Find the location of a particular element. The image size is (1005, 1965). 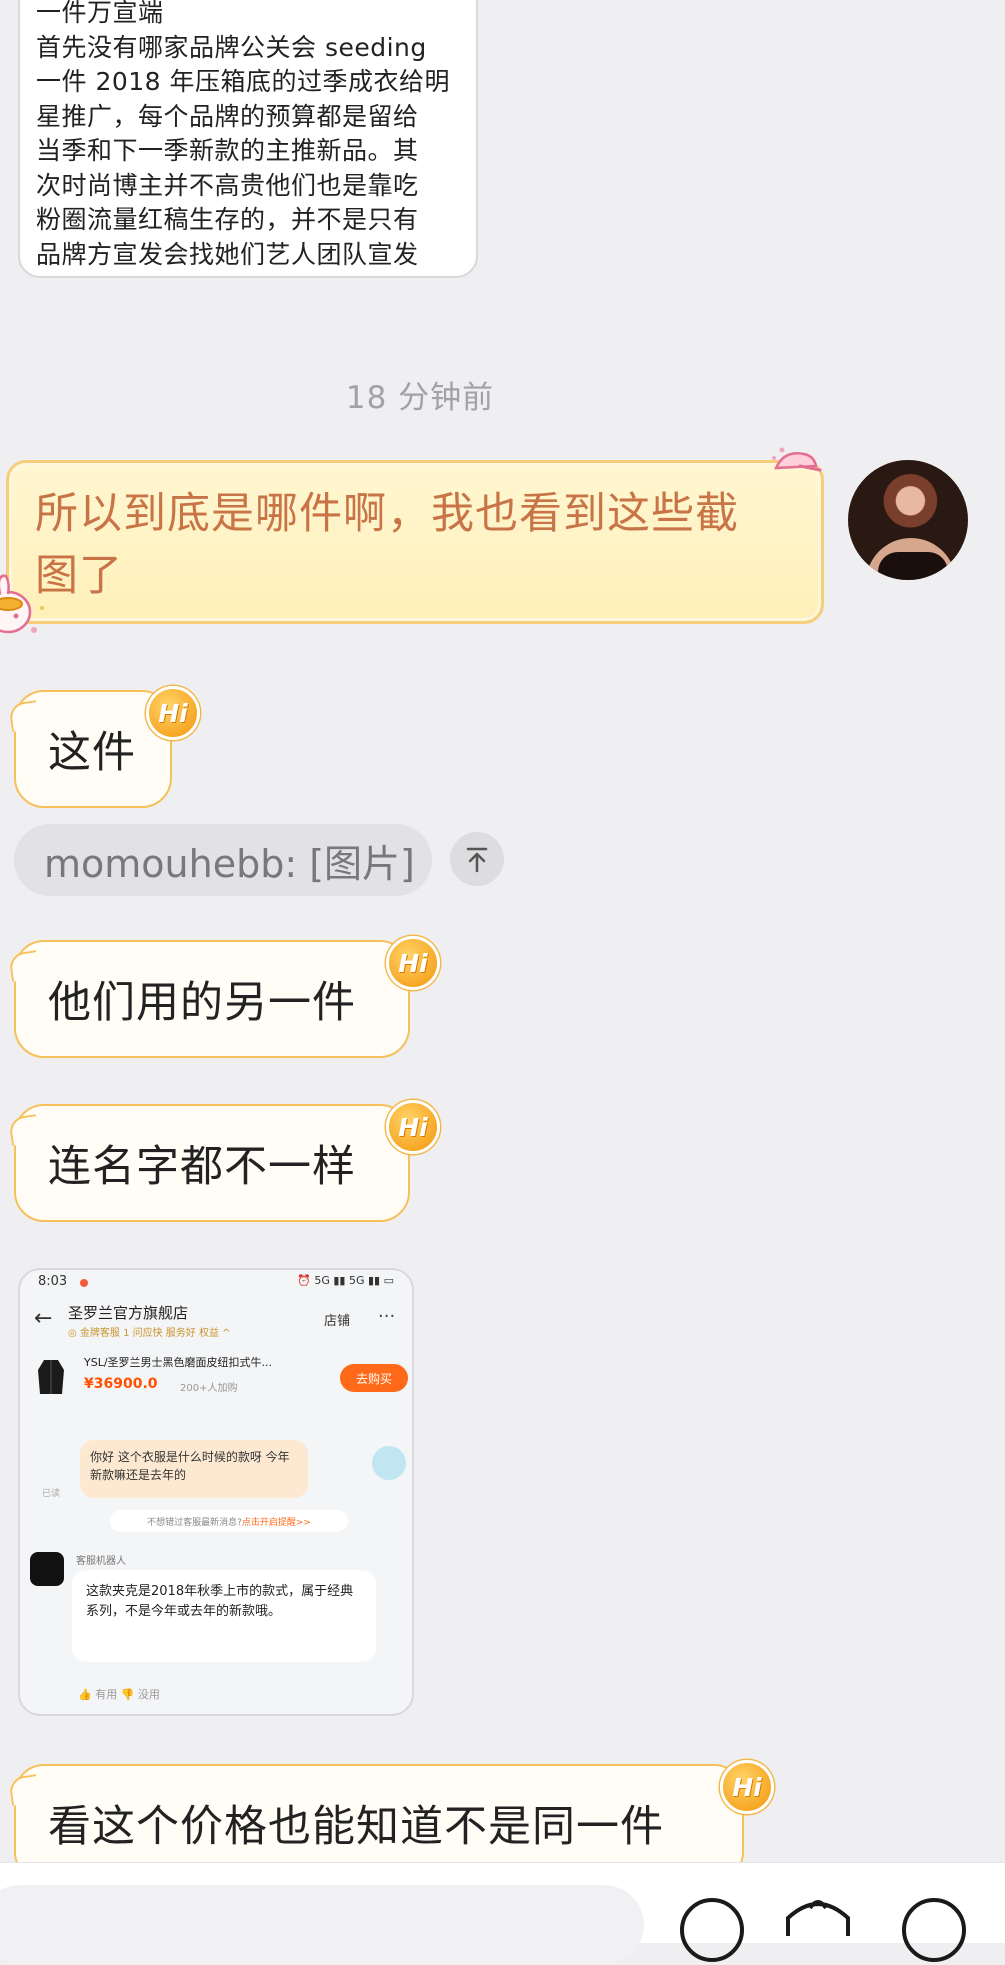

screenshot-line: 首先没有哪家品牌公关会 seeding is located at coordinates (231, 47).